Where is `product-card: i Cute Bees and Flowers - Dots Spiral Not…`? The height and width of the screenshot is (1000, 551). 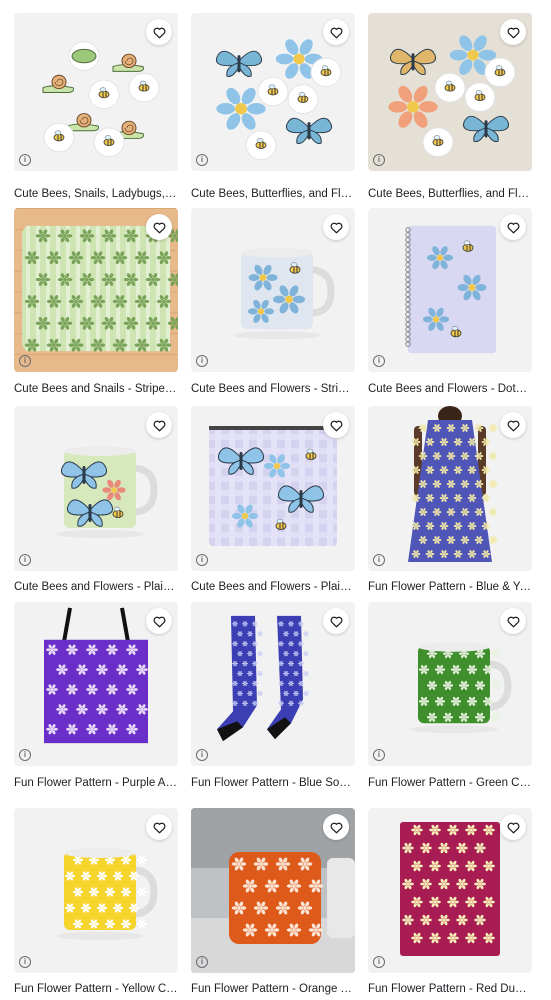 product-card: i Cute Bees and Flowers - Dots Spiral Not… is located at coordinates (450, 303).